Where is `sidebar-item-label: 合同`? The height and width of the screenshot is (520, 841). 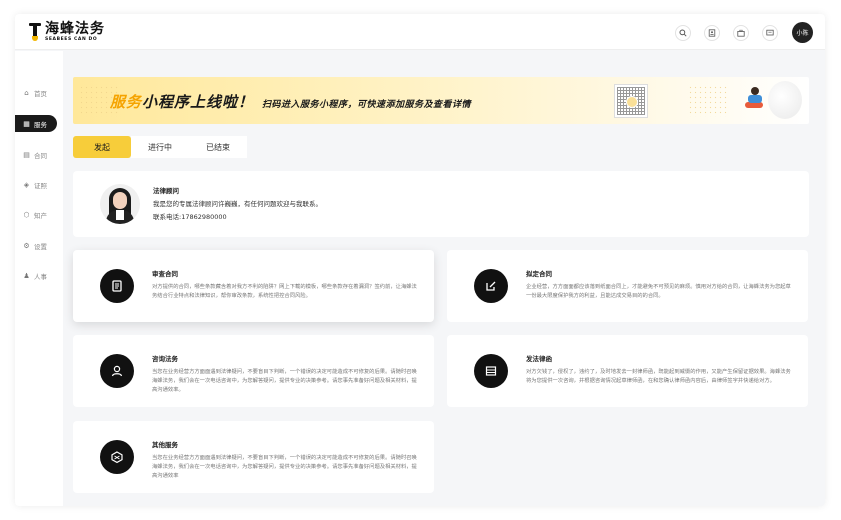
sidebar-item-label: 合同 is located at coordinates (40, 155).